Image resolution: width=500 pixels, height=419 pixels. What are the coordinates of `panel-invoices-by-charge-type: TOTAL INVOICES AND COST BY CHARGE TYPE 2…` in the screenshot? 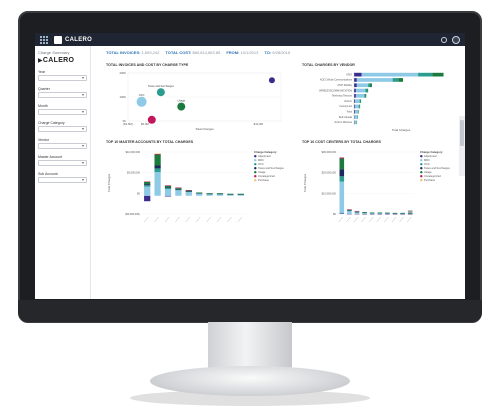 It's located at (196, 99).